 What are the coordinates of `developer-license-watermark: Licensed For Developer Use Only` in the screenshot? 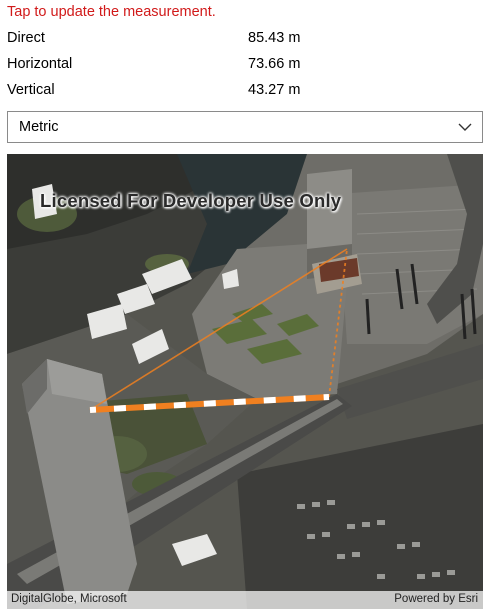 It's located at (191, 200).